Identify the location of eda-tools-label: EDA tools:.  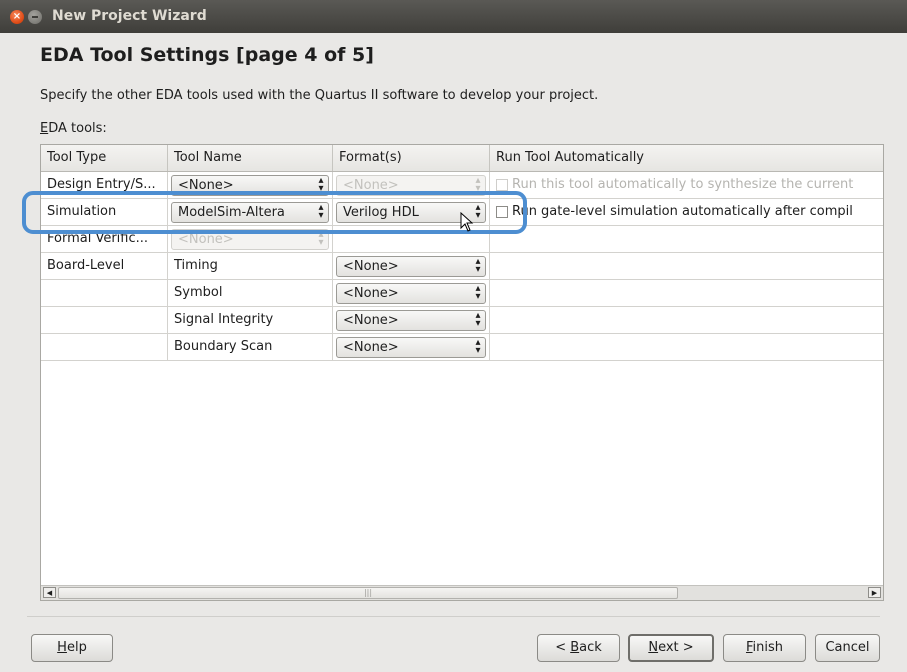
(73, 128).